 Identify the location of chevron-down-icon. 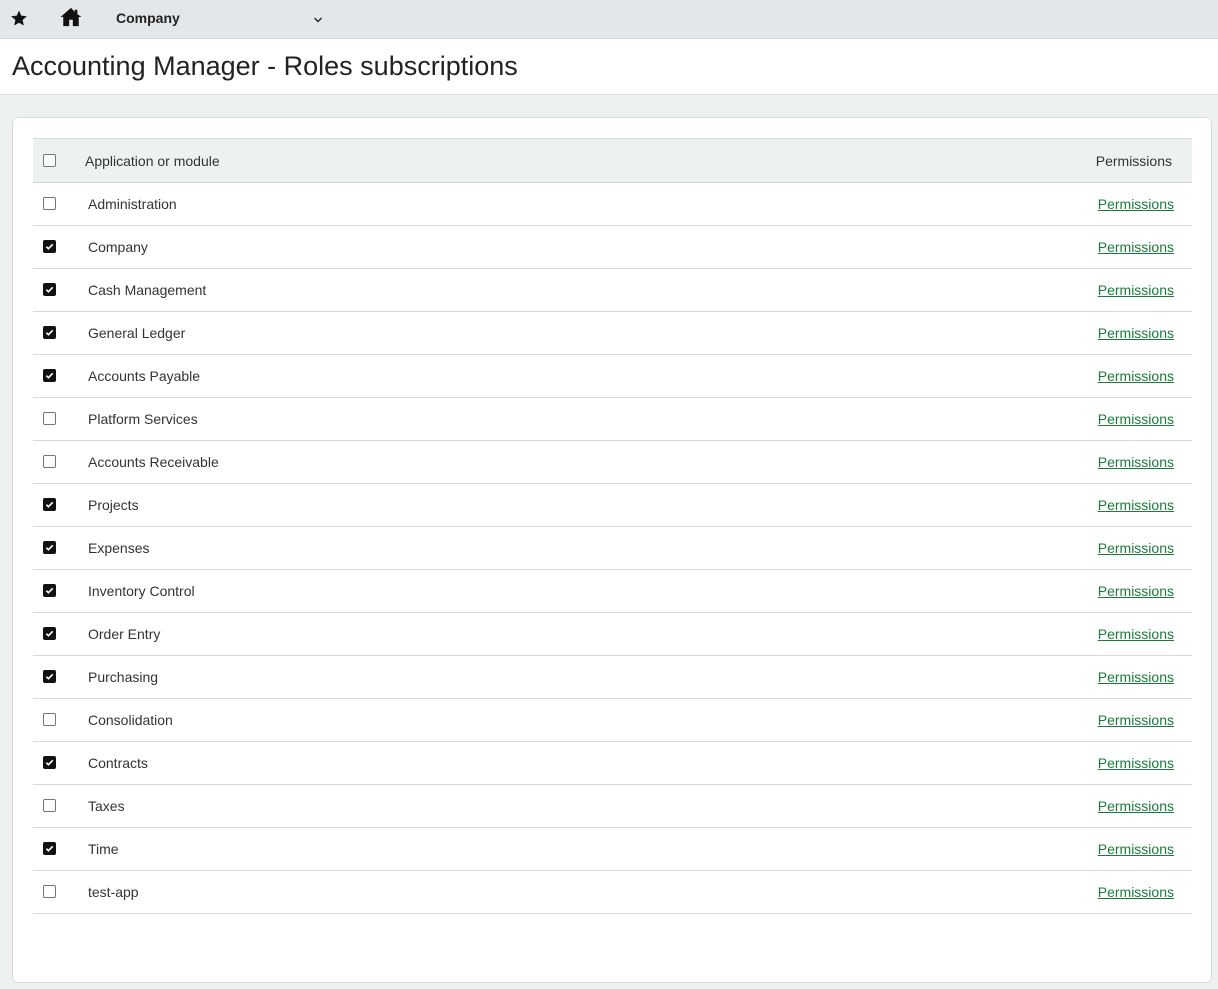
(318, 17).